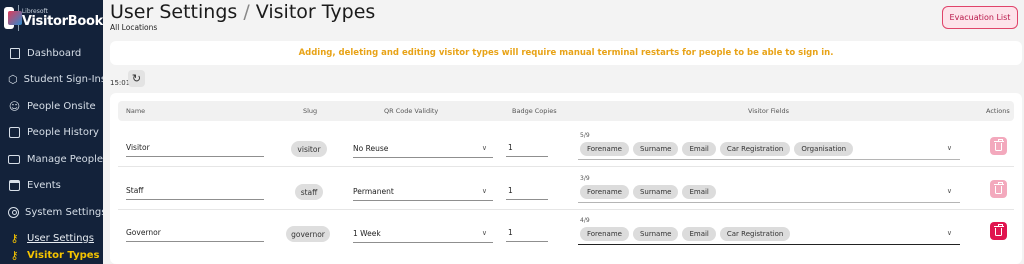 This screenshot has height=264, width=1024. Describe the element at coordinates (44, 185) in the screenshot. I see `sidebar-item-label: Events` at that location.